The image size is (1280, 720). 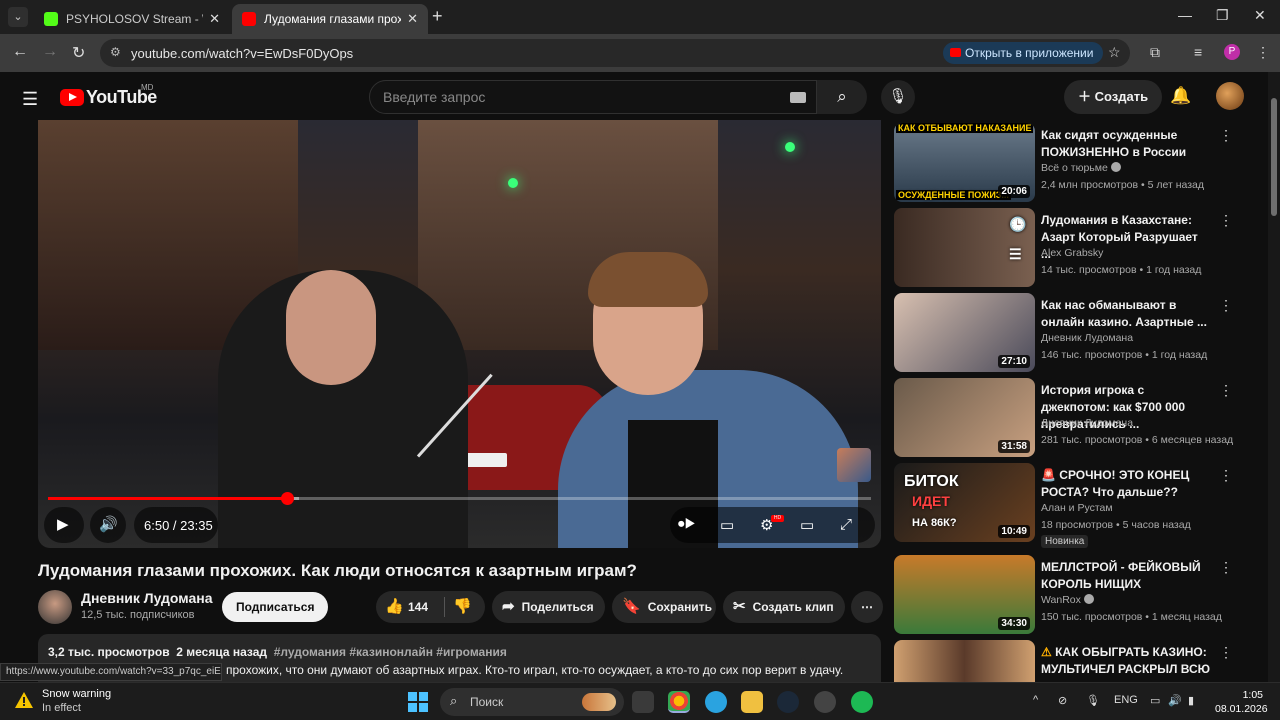 I want to click on browser-menu-icon: ⋮, so click(x=1263, y=52).